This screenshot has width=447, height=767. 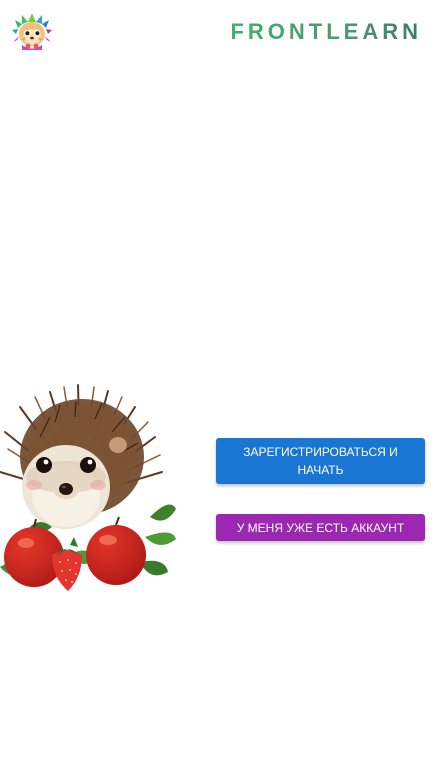 I want to click on have-account-button: У МЕНЯ УЖЕ ЕСТЬ АККАУНТ, so click(x=320, y=527).